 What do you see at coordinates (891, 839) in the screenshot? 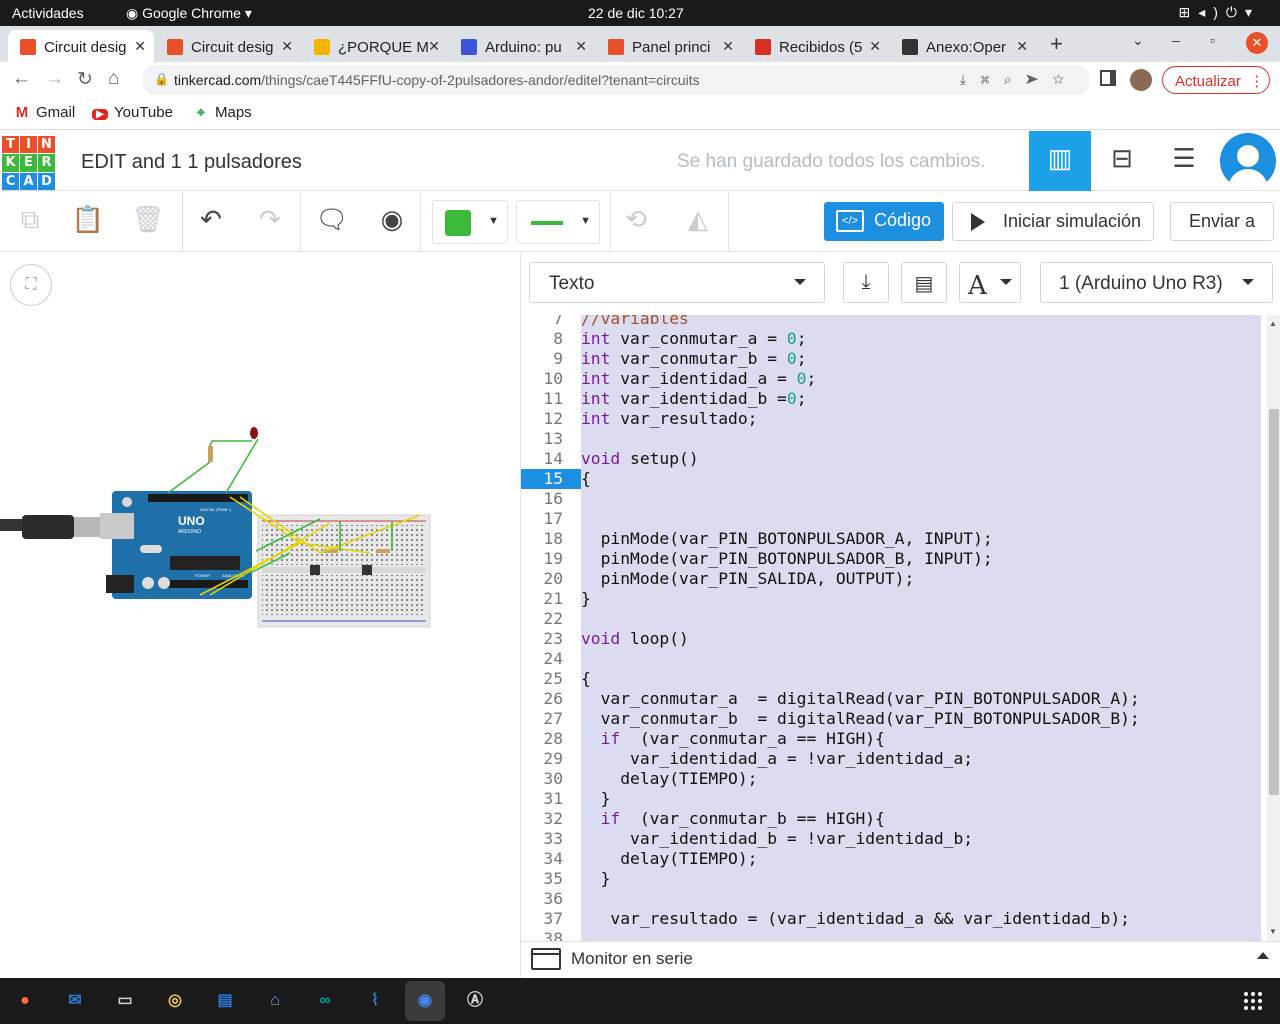
I see `code-line: 33 var_identidad_b = !var_identidad_b;` at bounding box center [891, 839].